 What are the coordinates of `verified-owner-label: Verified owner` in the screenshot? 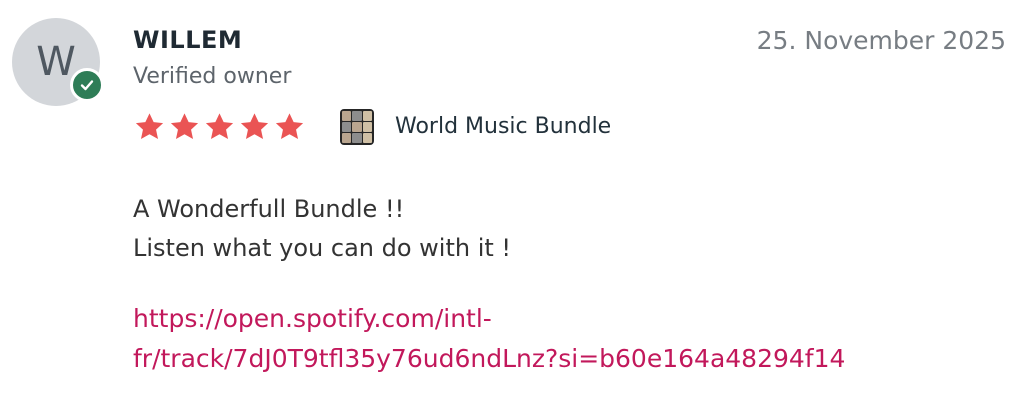 It's located at (212, 76).